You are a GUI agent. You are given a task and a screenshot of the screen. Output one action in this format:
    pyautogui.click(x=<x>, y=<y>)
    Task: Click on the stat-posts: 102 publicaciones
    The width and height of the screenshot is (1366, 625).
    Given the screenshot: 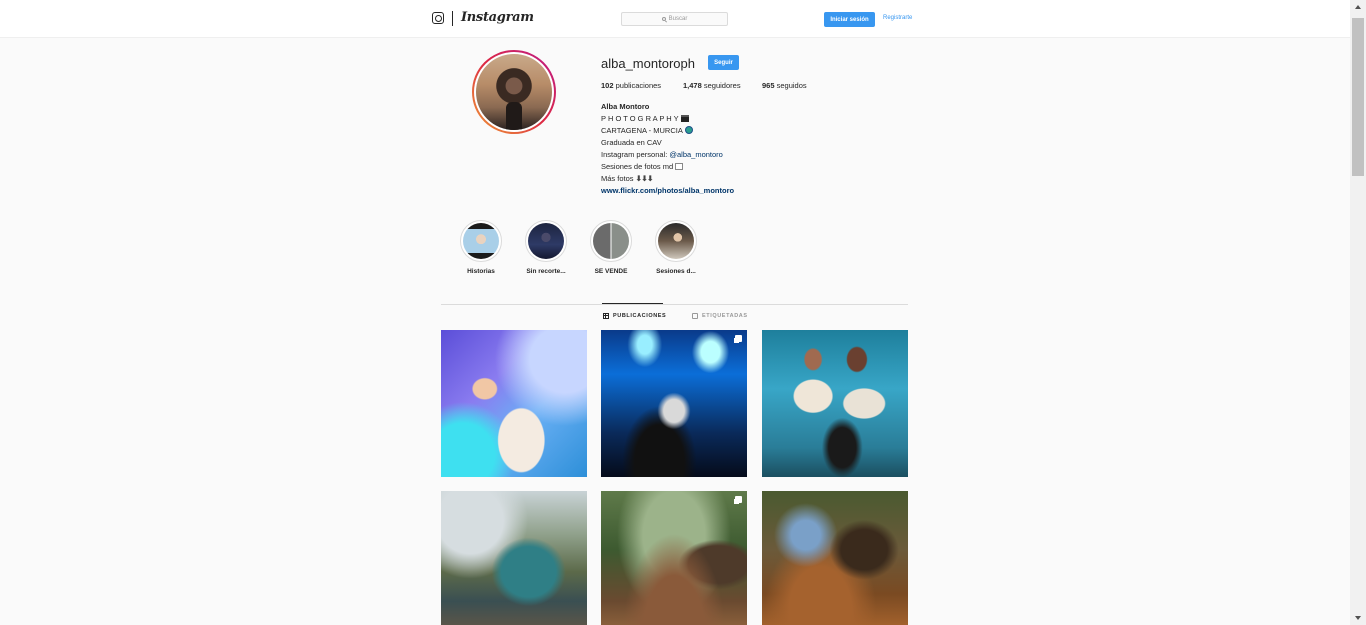 What is the action you would take?
    pyautogui.click(x=631, y=85)
    